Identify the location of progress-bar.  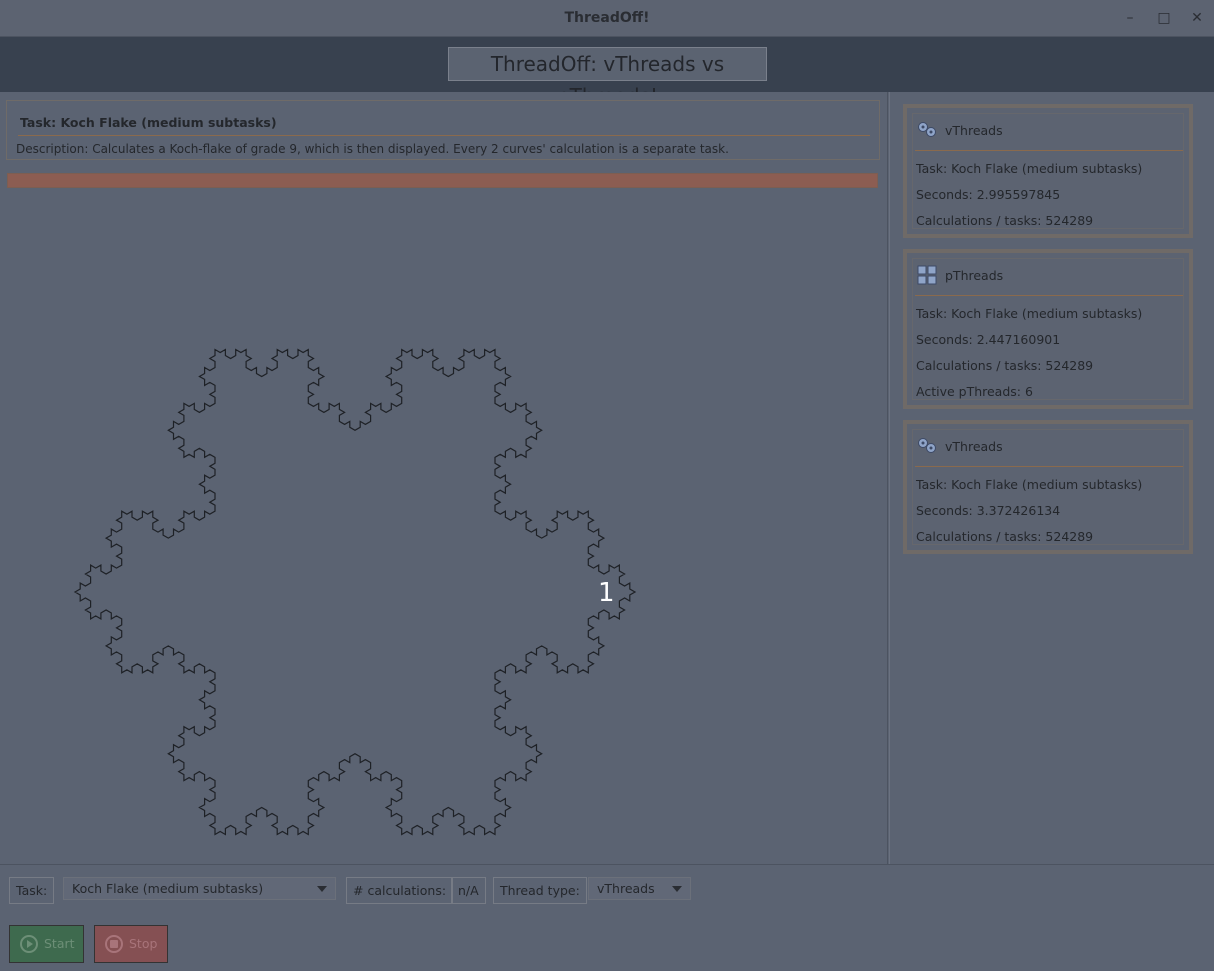
(442, 180).